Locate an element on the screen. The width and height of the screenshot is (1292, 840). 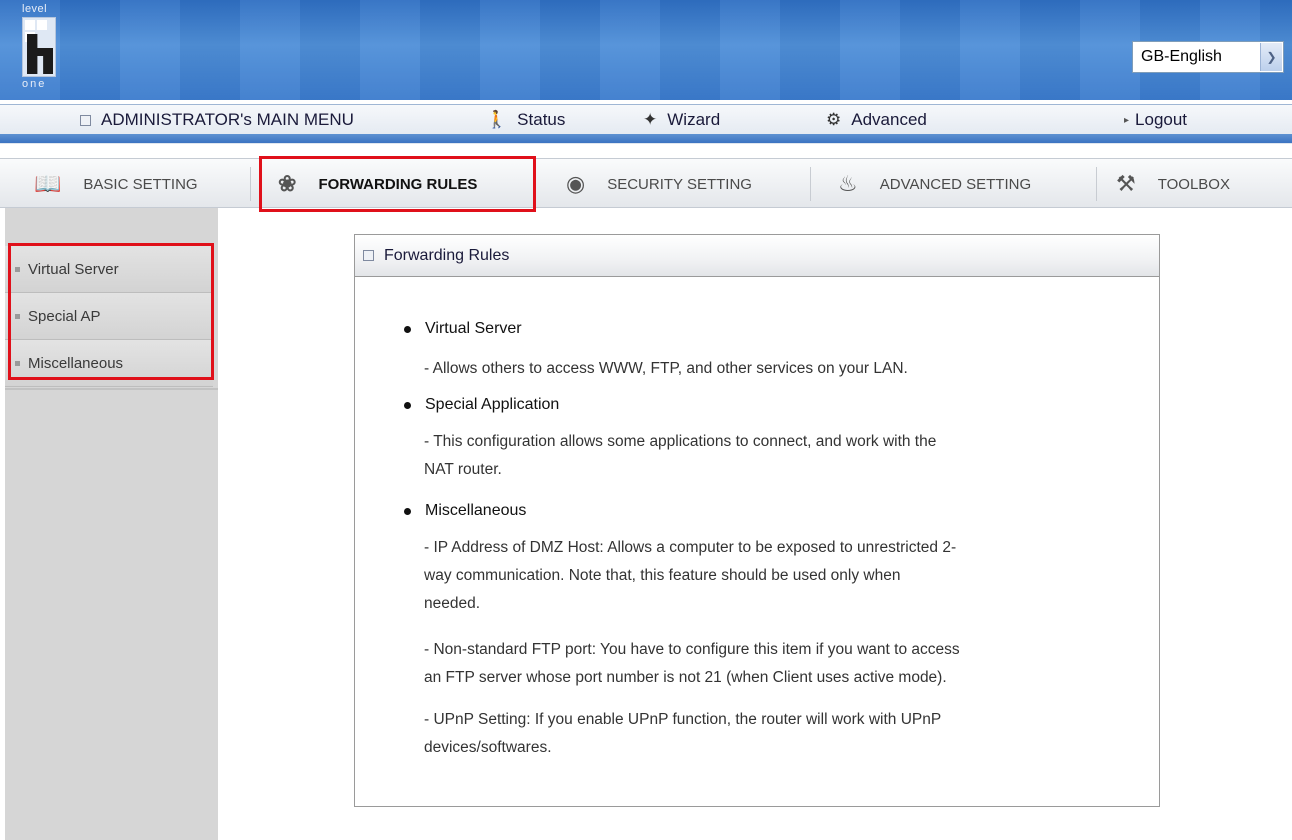
advanced-icon: ♨ is located at coordinates (848, 183).